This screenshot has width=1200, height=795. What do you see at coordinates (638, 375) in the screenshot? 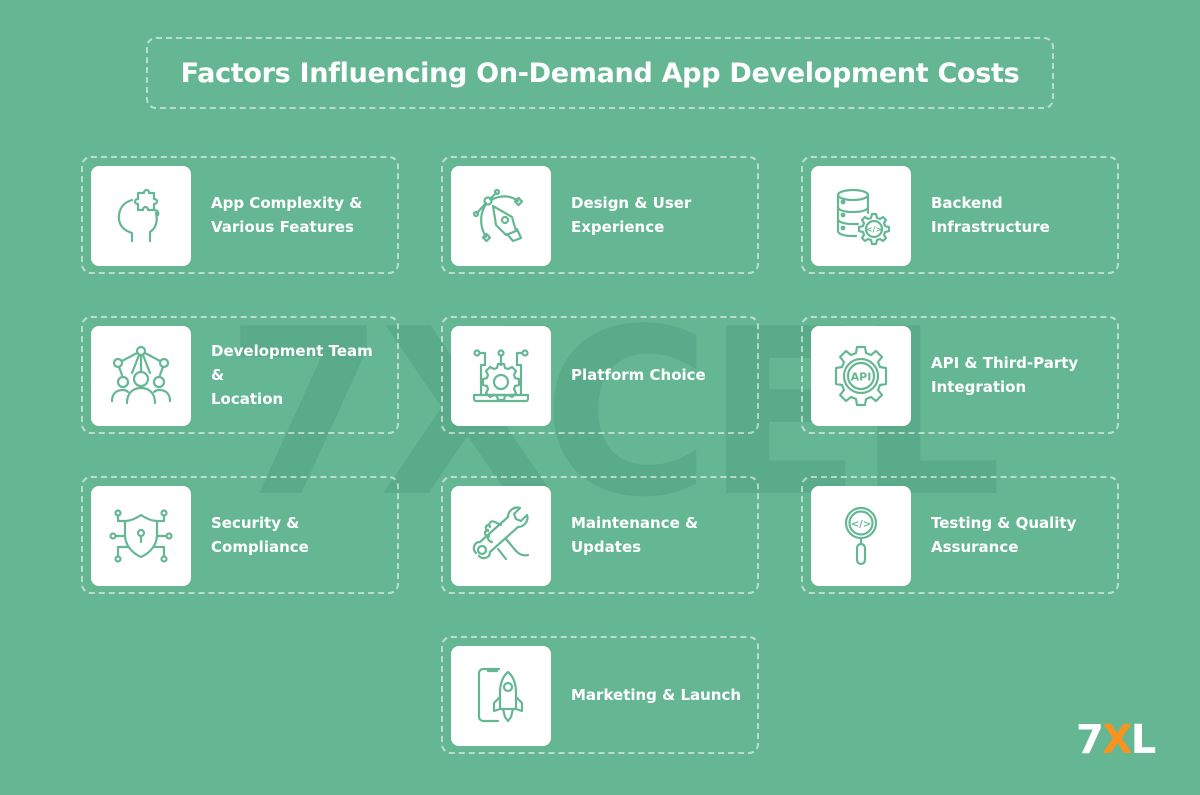
I see `factor-label: Platform Choice` at bounding box center [638, 375].